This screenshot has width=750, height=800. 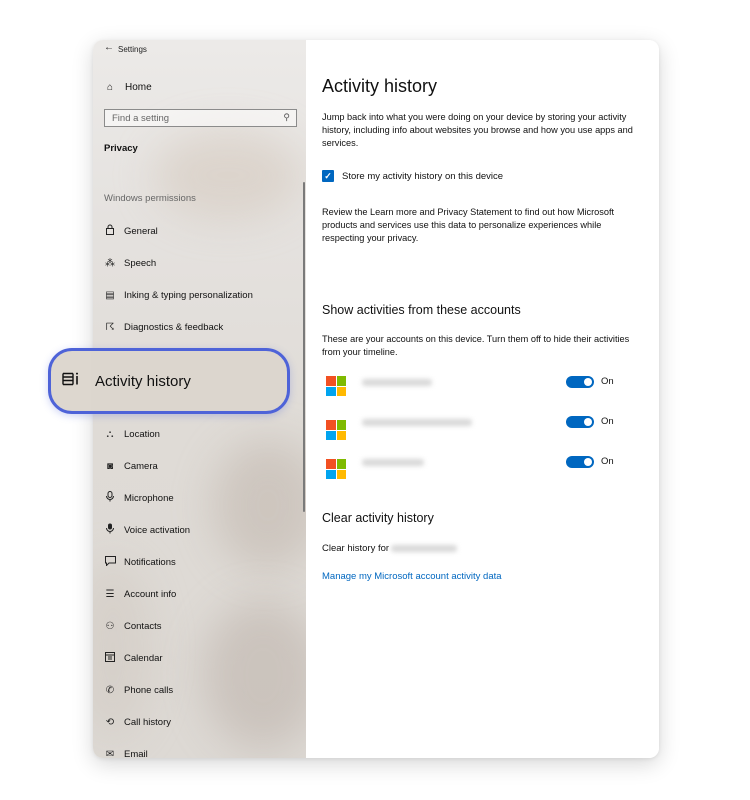 I want to click on sidebar-item-calendar: Calendar, so click(x=133, y=658).